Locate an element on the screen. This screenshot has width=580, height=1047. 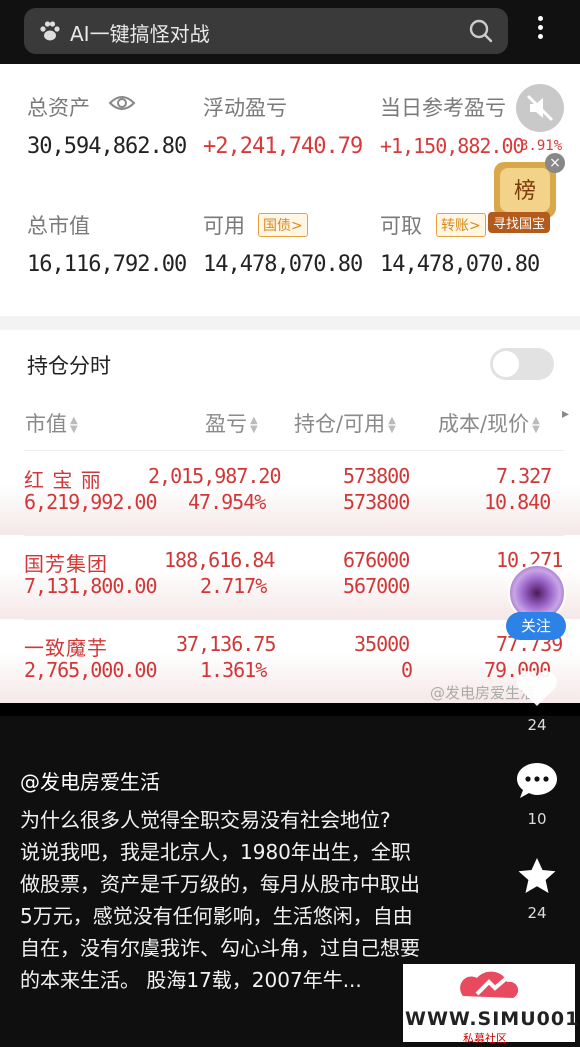
stock-name: 国芳集团 is located at coordinates (66, 564).